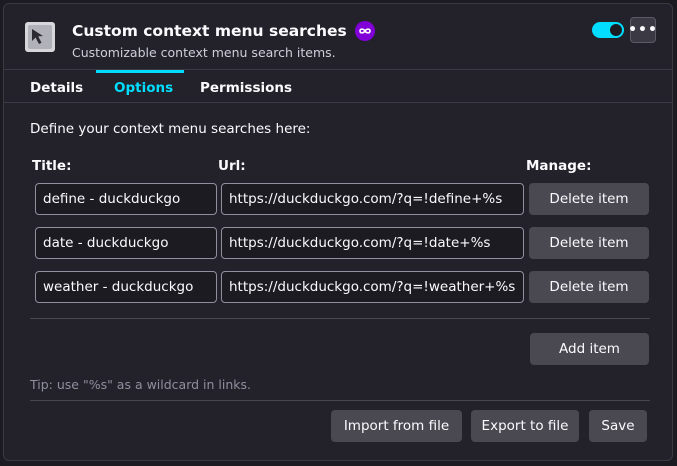 The height and width of the screenshot is (466, 677). Describe the element at coordinates (126, 243) in the screenshot. I see `title-field: date - duckduckgo` at that location.